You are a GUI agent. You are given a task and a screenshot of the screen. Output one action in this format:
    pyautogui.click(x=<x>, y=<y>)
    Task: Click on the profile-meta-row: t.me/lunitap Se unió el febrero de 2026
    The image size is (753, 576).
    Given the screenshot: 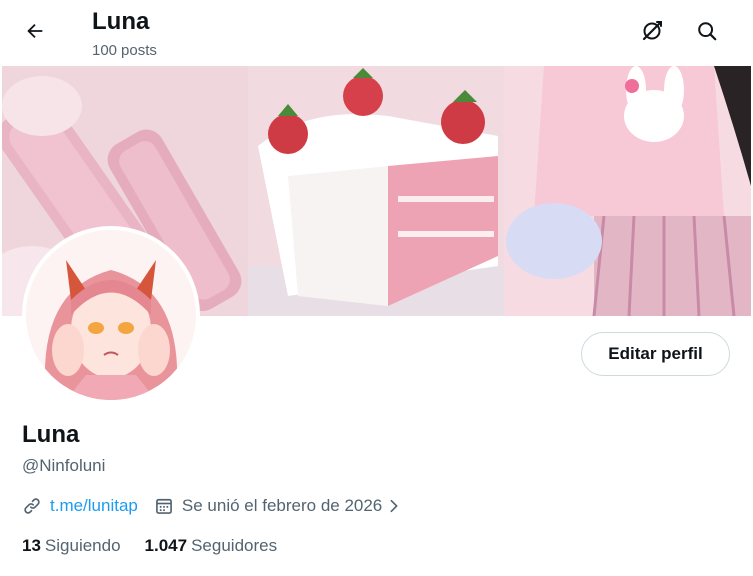 What is the action you would take?
    pyautogui.click(x=212, y=506)
    